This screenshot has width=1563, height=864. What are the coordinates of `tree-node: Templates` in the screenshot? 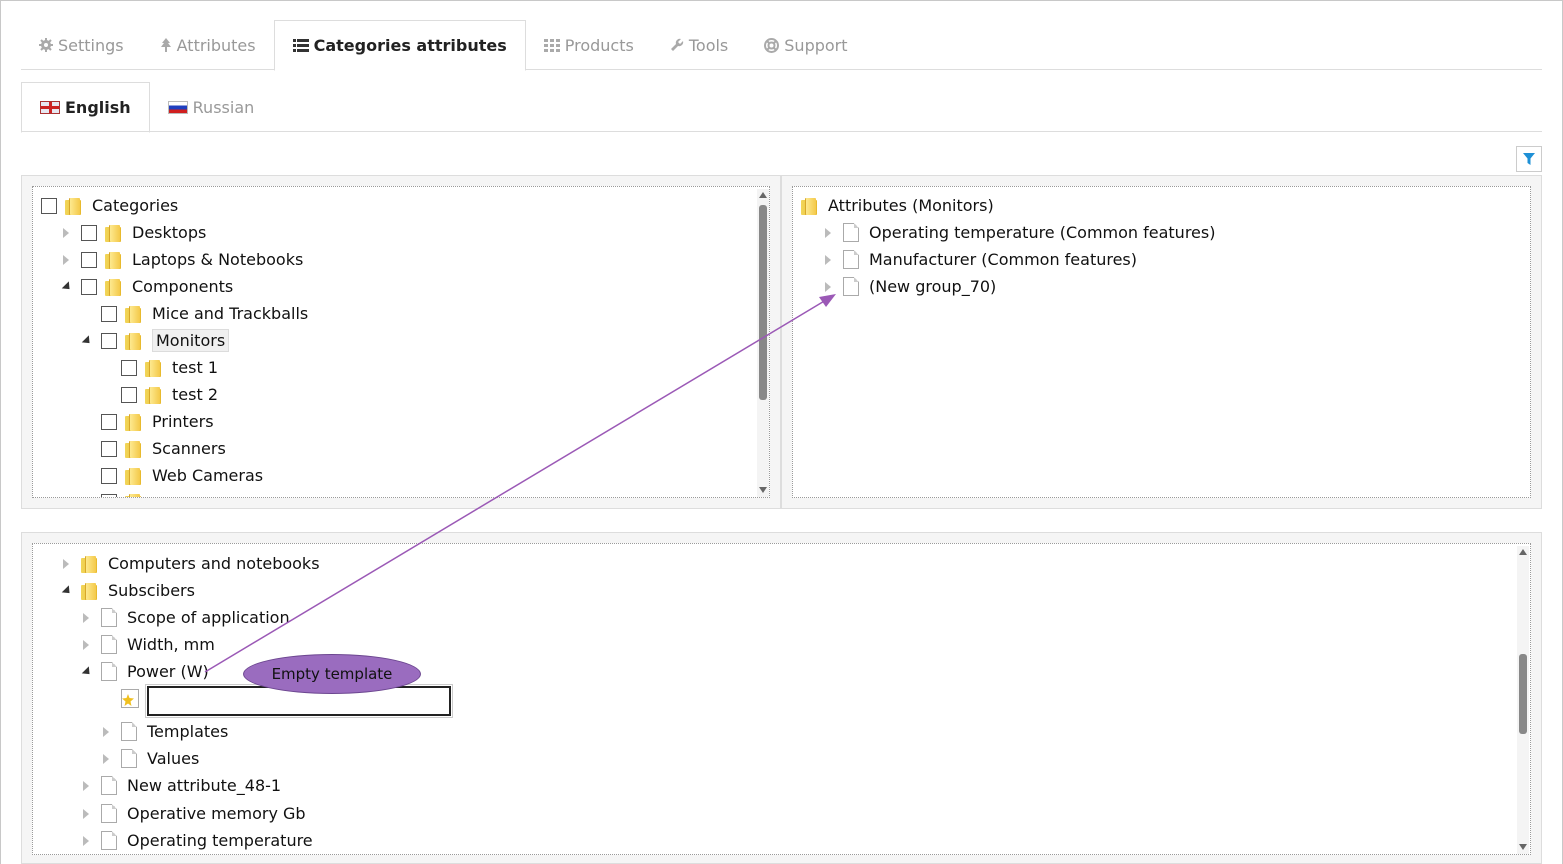 It's located at (164, 731).